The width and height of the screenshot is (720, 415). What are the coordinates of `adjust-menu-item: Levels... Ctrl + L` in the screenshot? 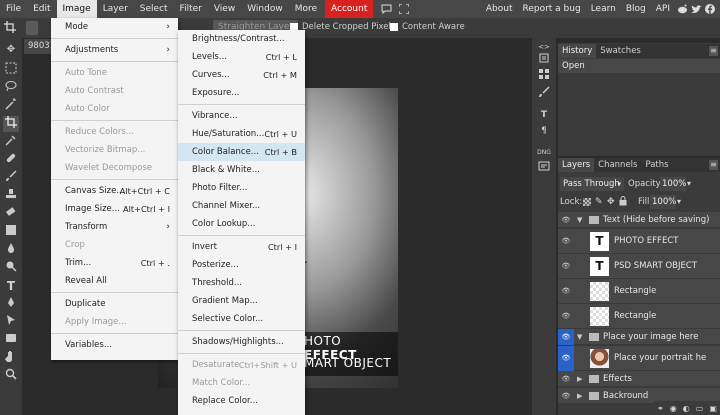 It's located at (241, 57).